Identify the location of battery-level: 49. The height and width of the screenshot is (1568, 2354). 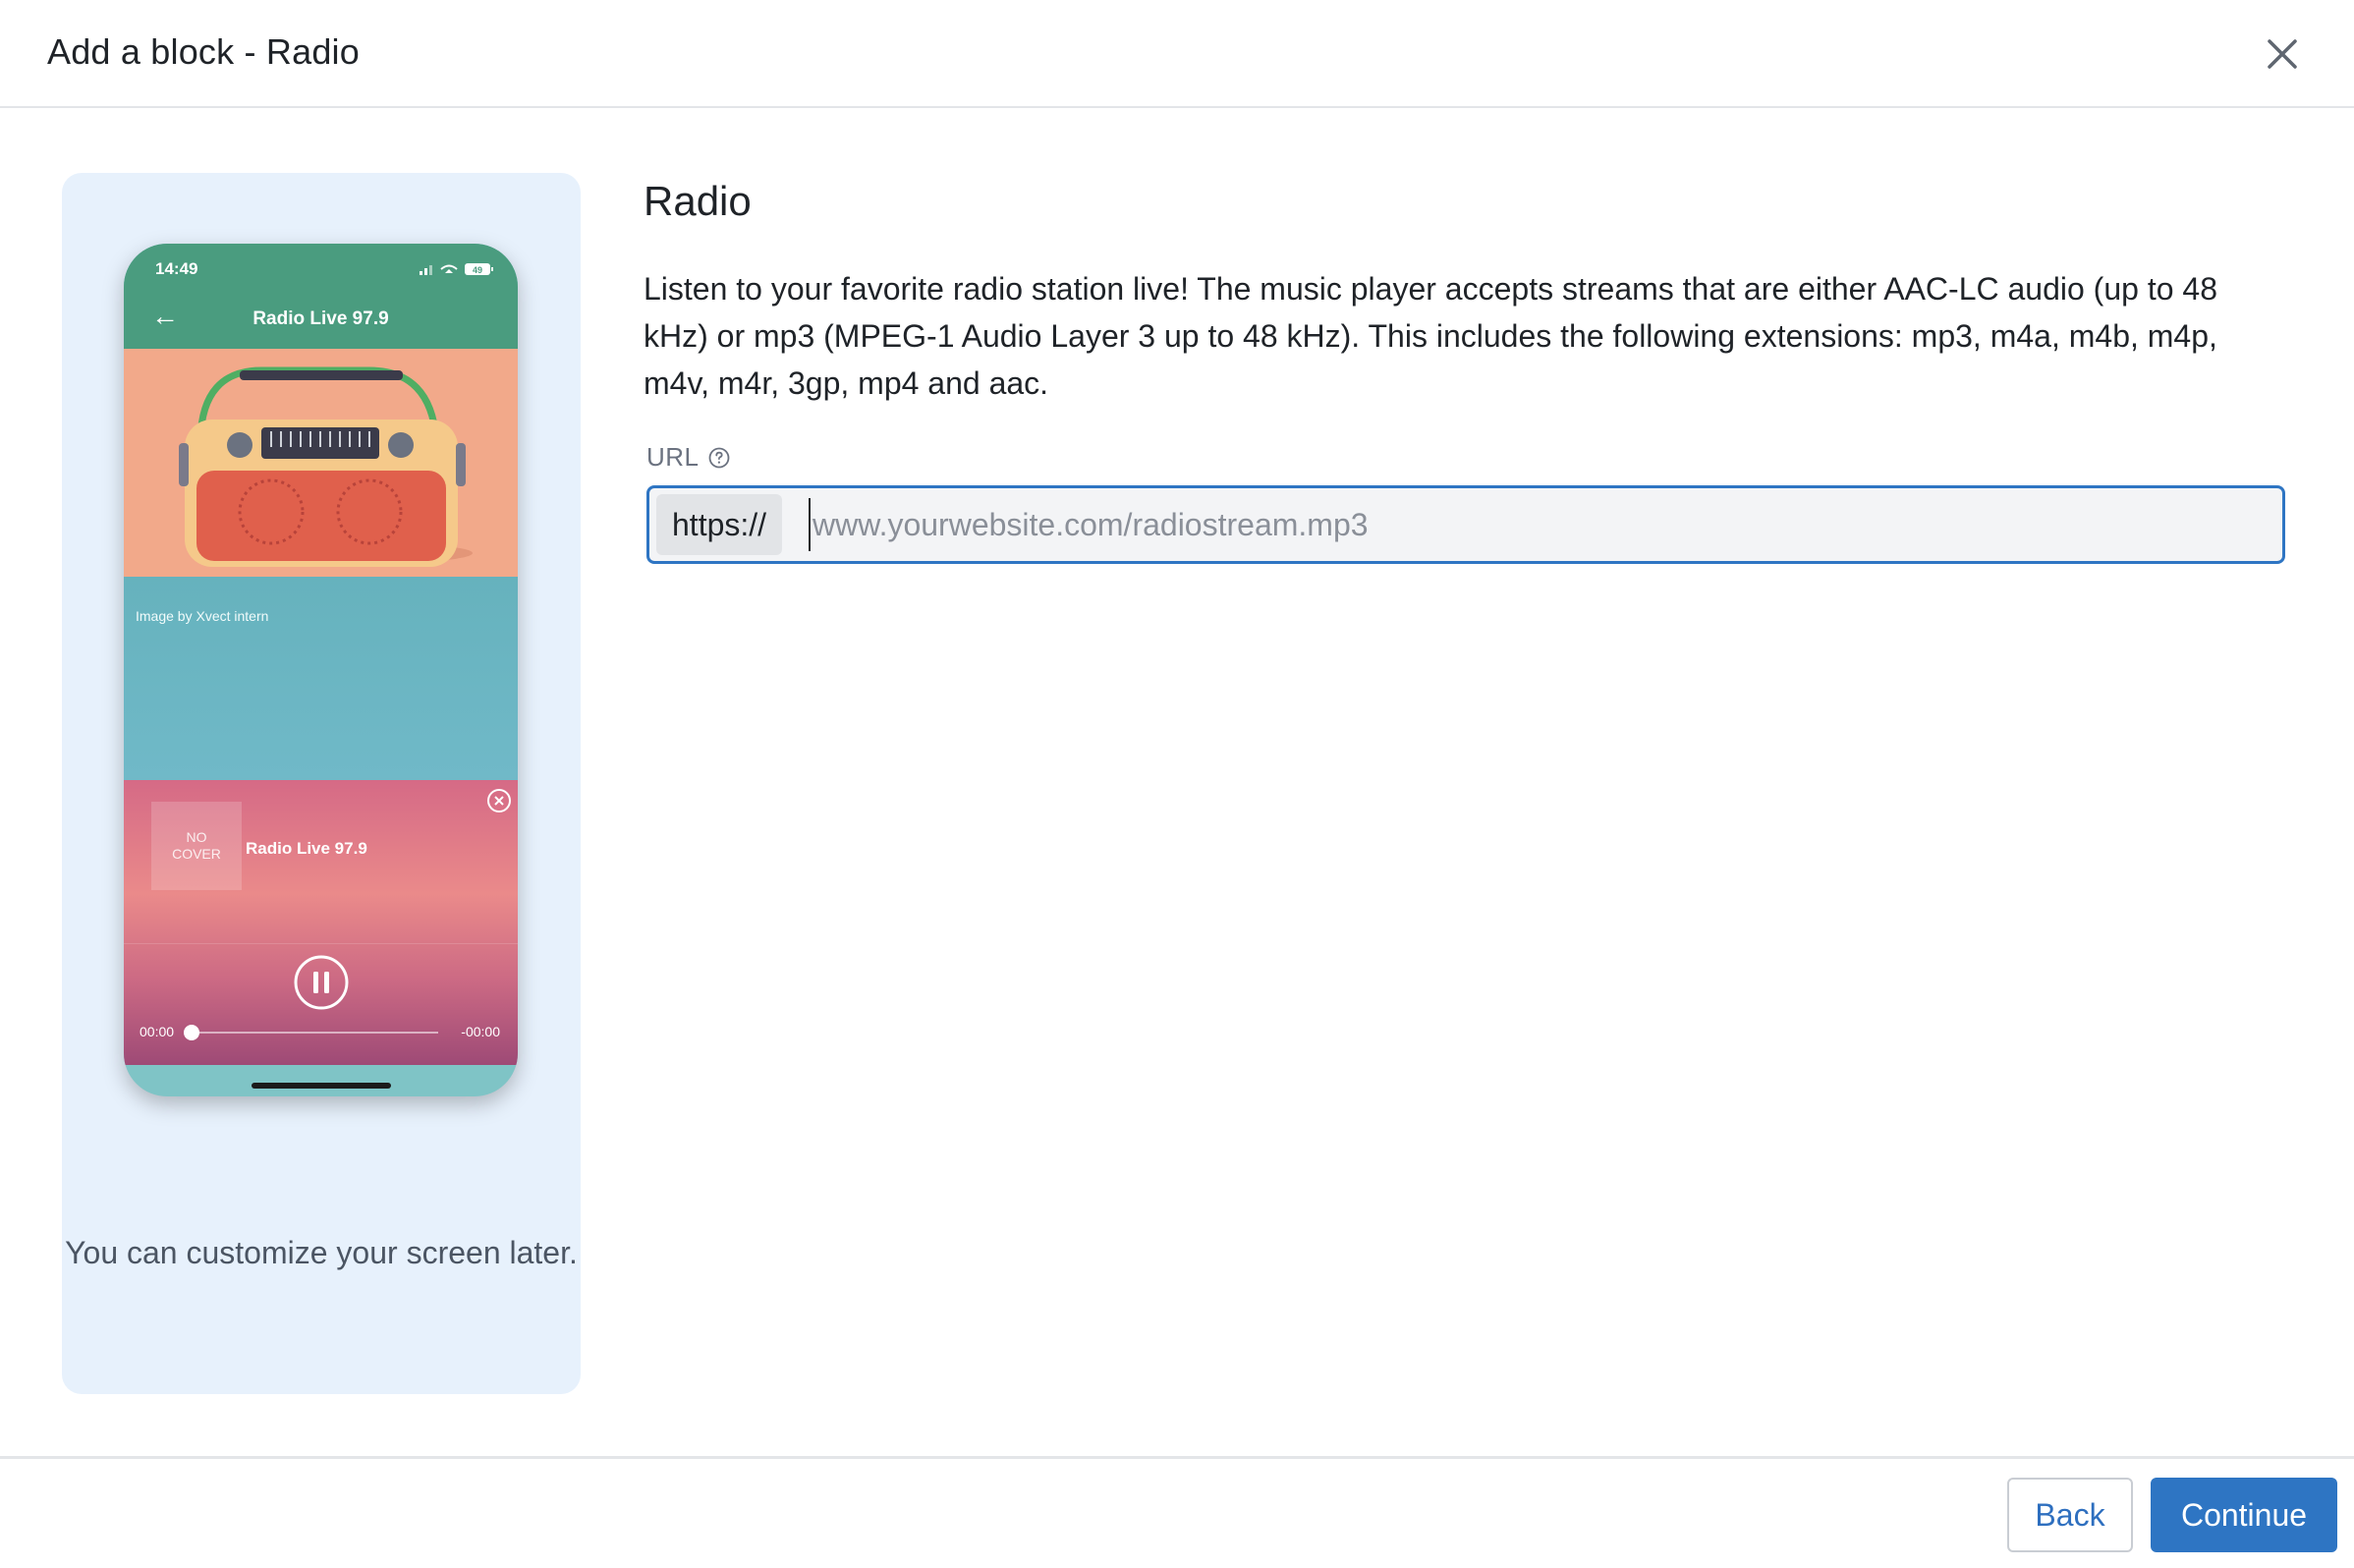
(477, 270).